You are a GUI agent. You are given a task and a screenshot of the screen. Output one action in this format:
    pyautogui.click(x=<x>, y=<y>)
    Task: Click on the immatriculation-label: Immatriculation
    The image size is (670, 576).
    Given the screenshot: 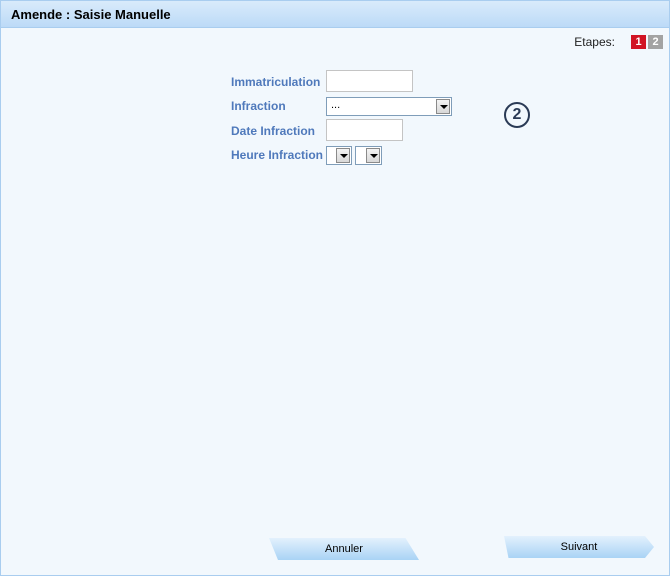 What is the action you would take?
    pyautogui.click(x=276, y=82)
    